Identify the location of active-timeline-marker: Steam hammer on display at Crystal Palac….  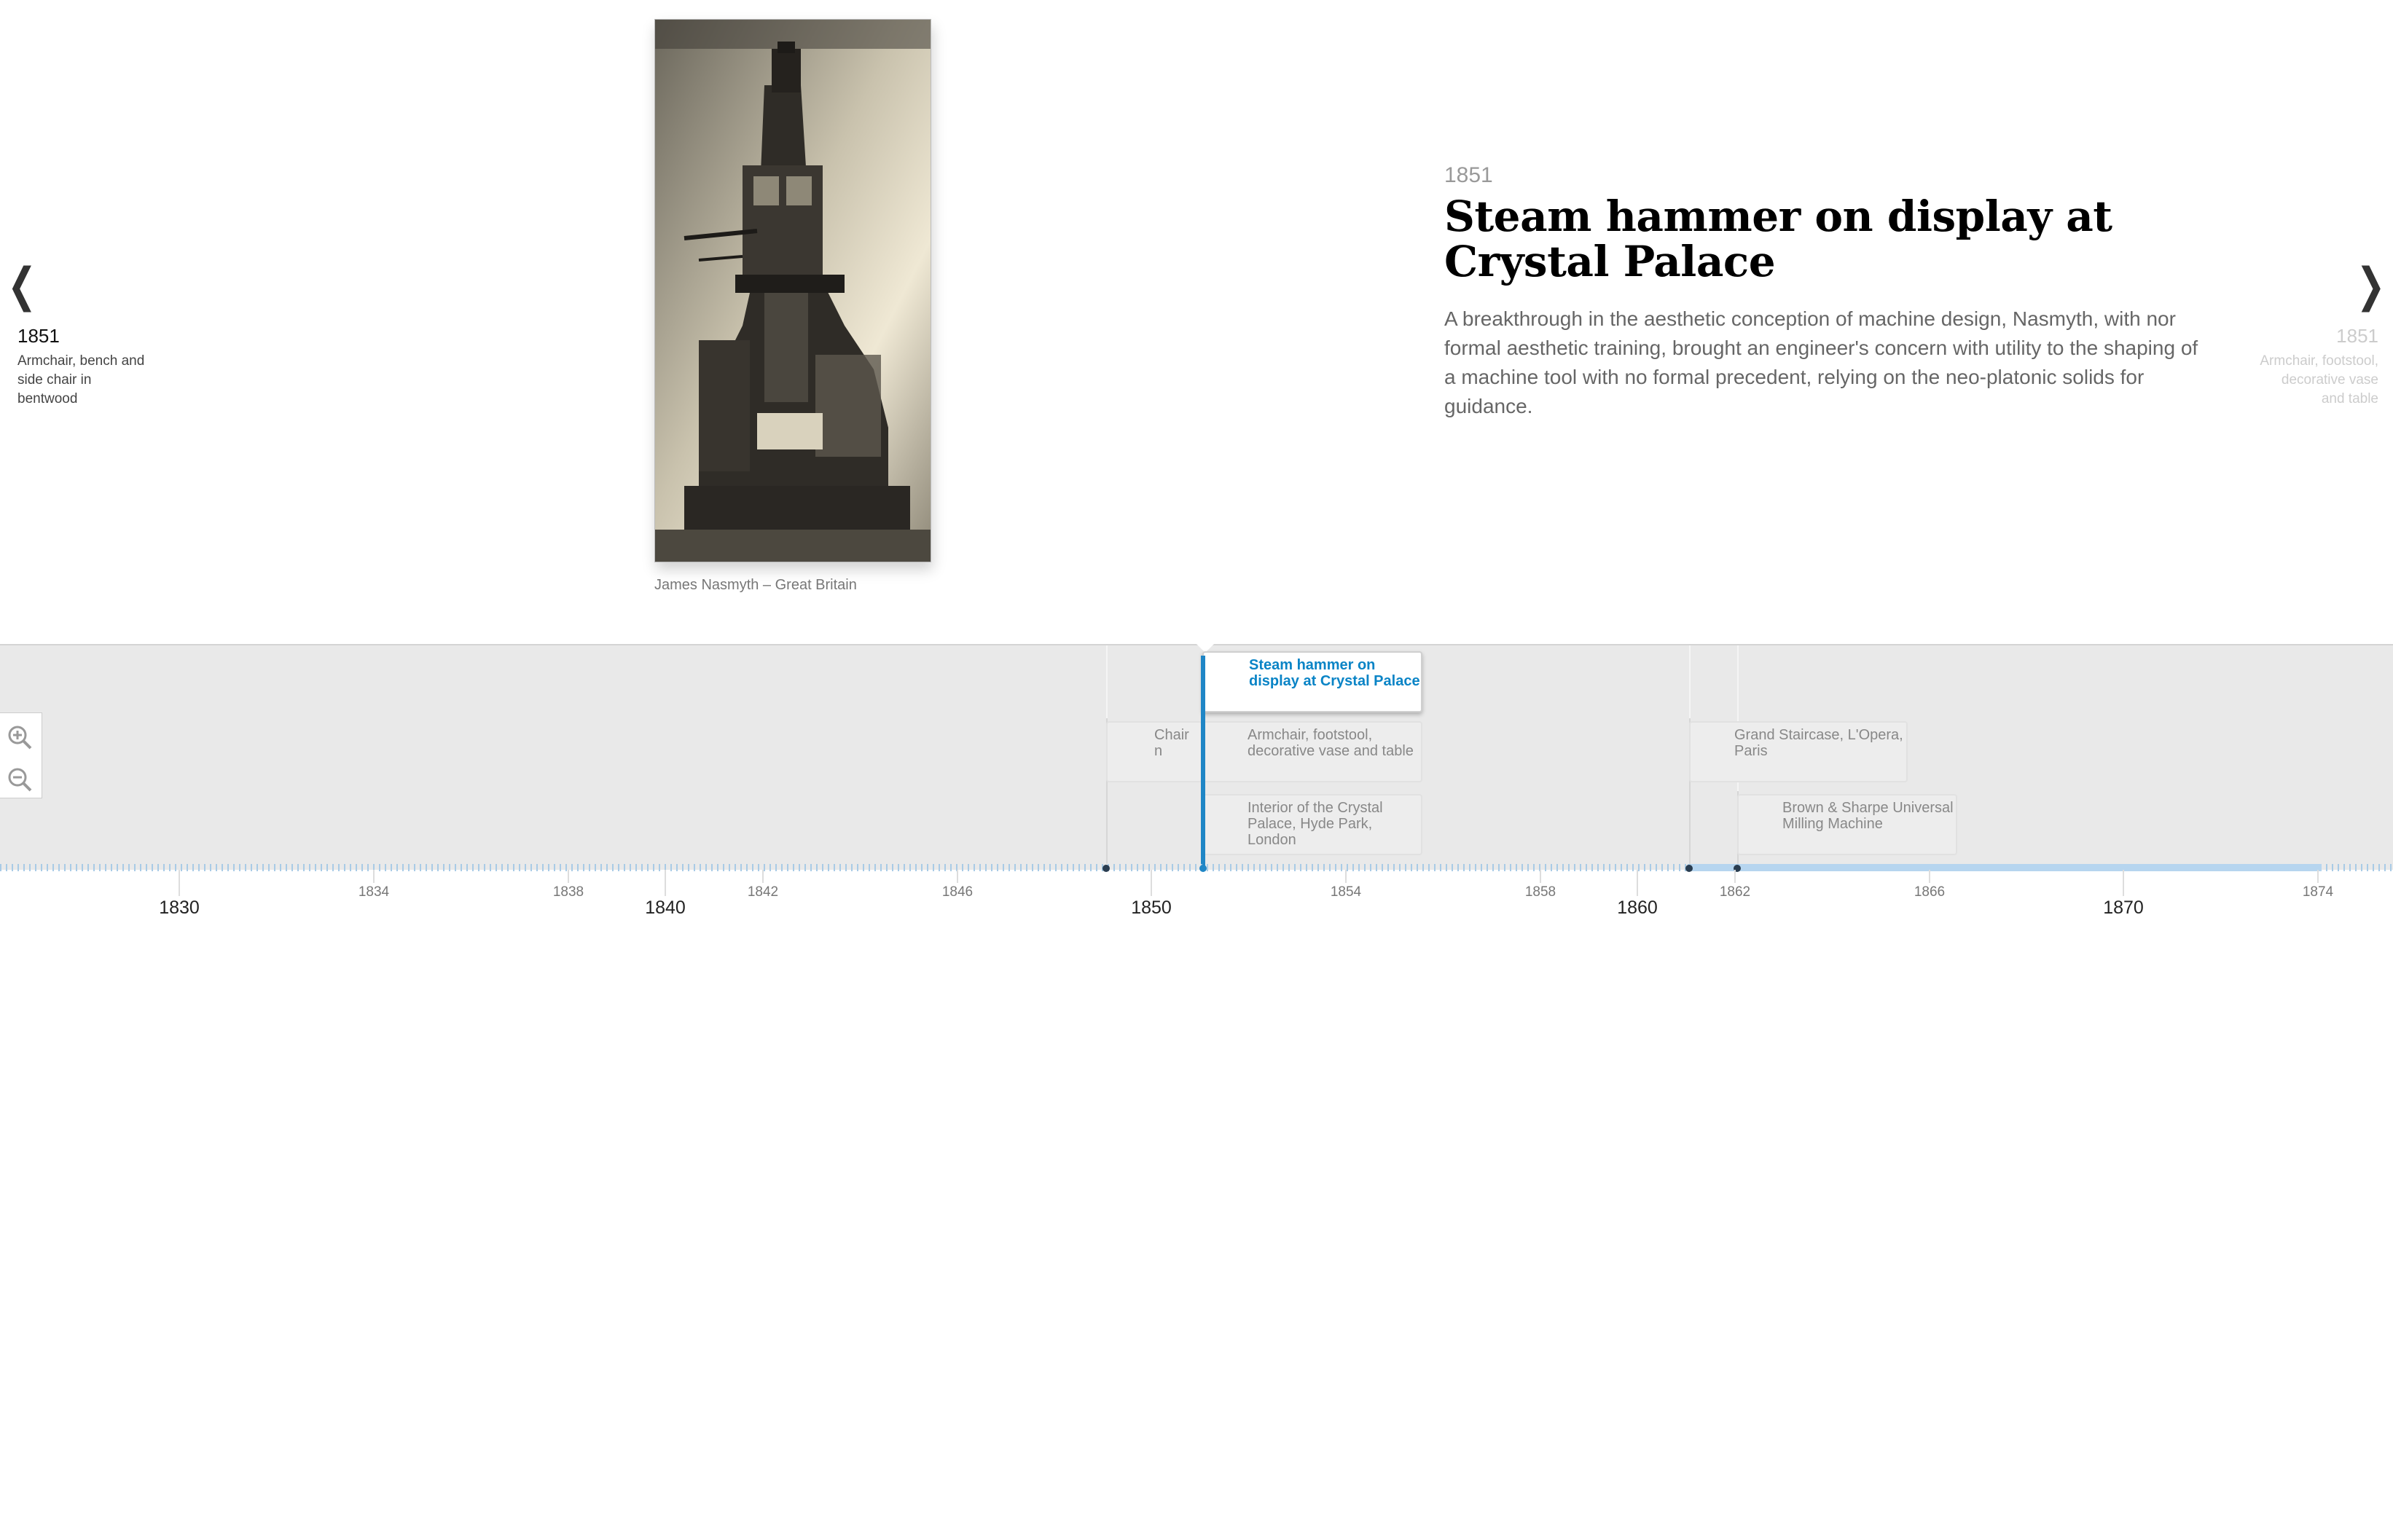
(1312, 681).